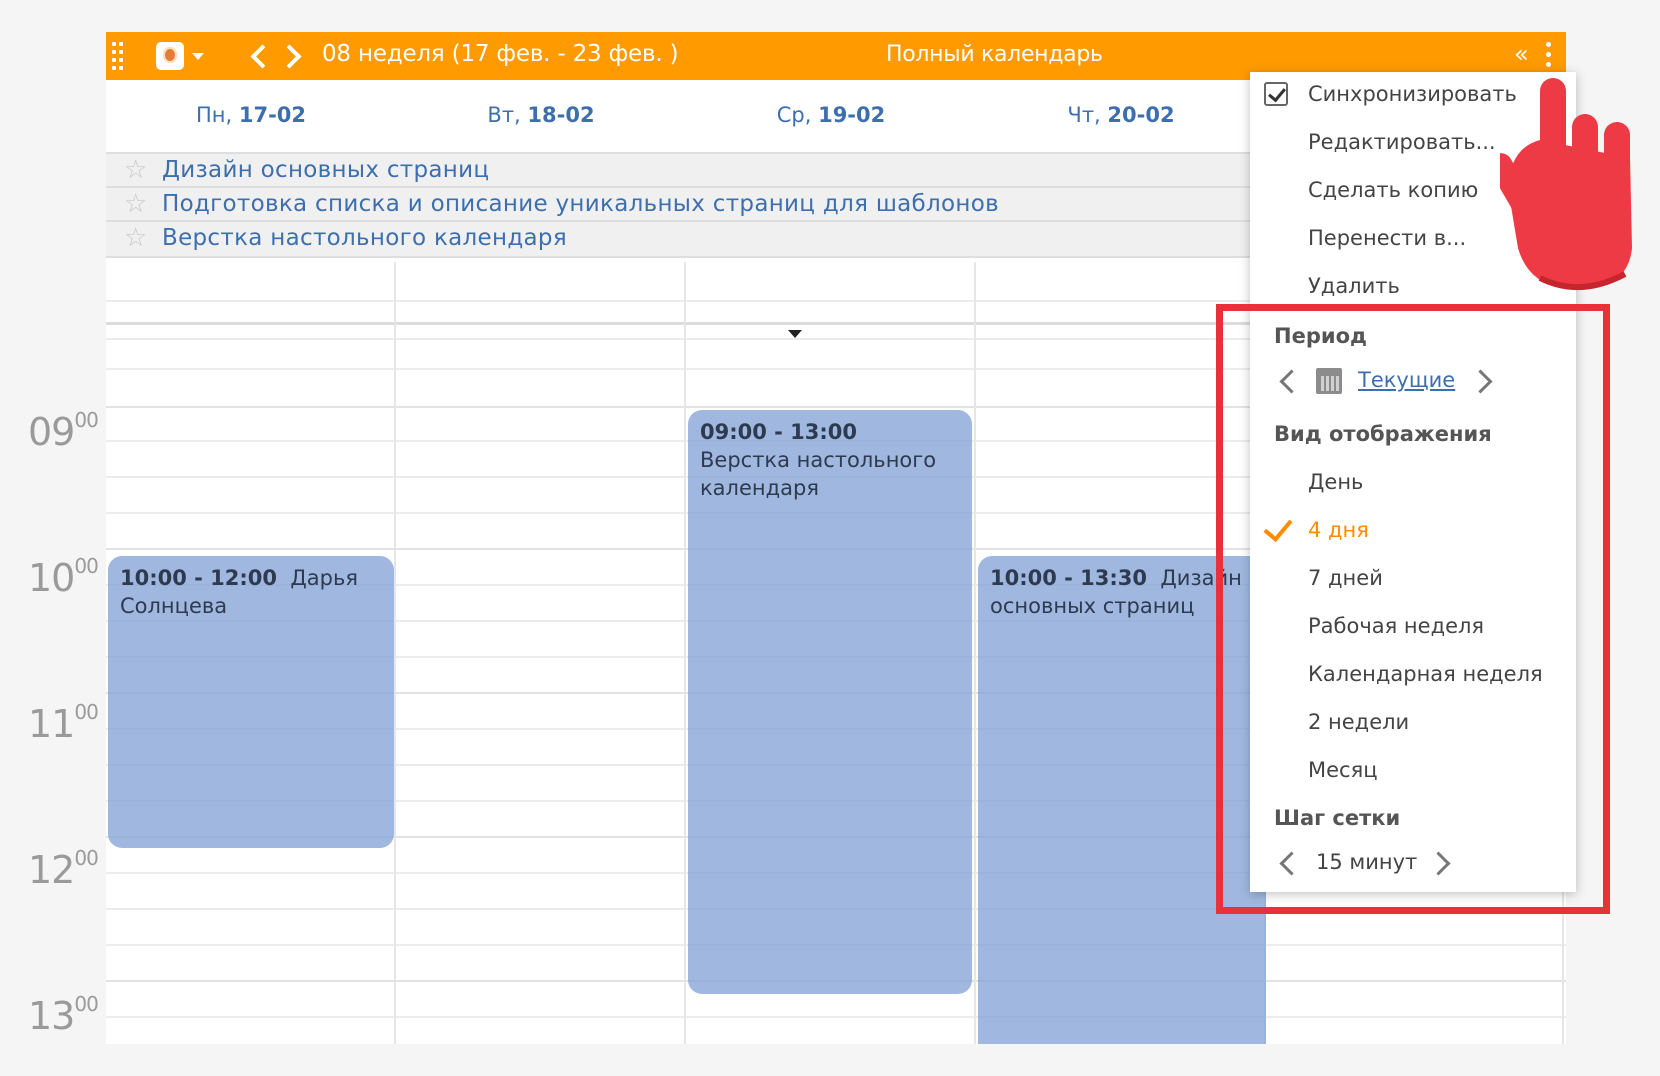 This screenshot has height=1076, width=1660. I want to click on calendar-title: Полный календарь, so click(994, 54).